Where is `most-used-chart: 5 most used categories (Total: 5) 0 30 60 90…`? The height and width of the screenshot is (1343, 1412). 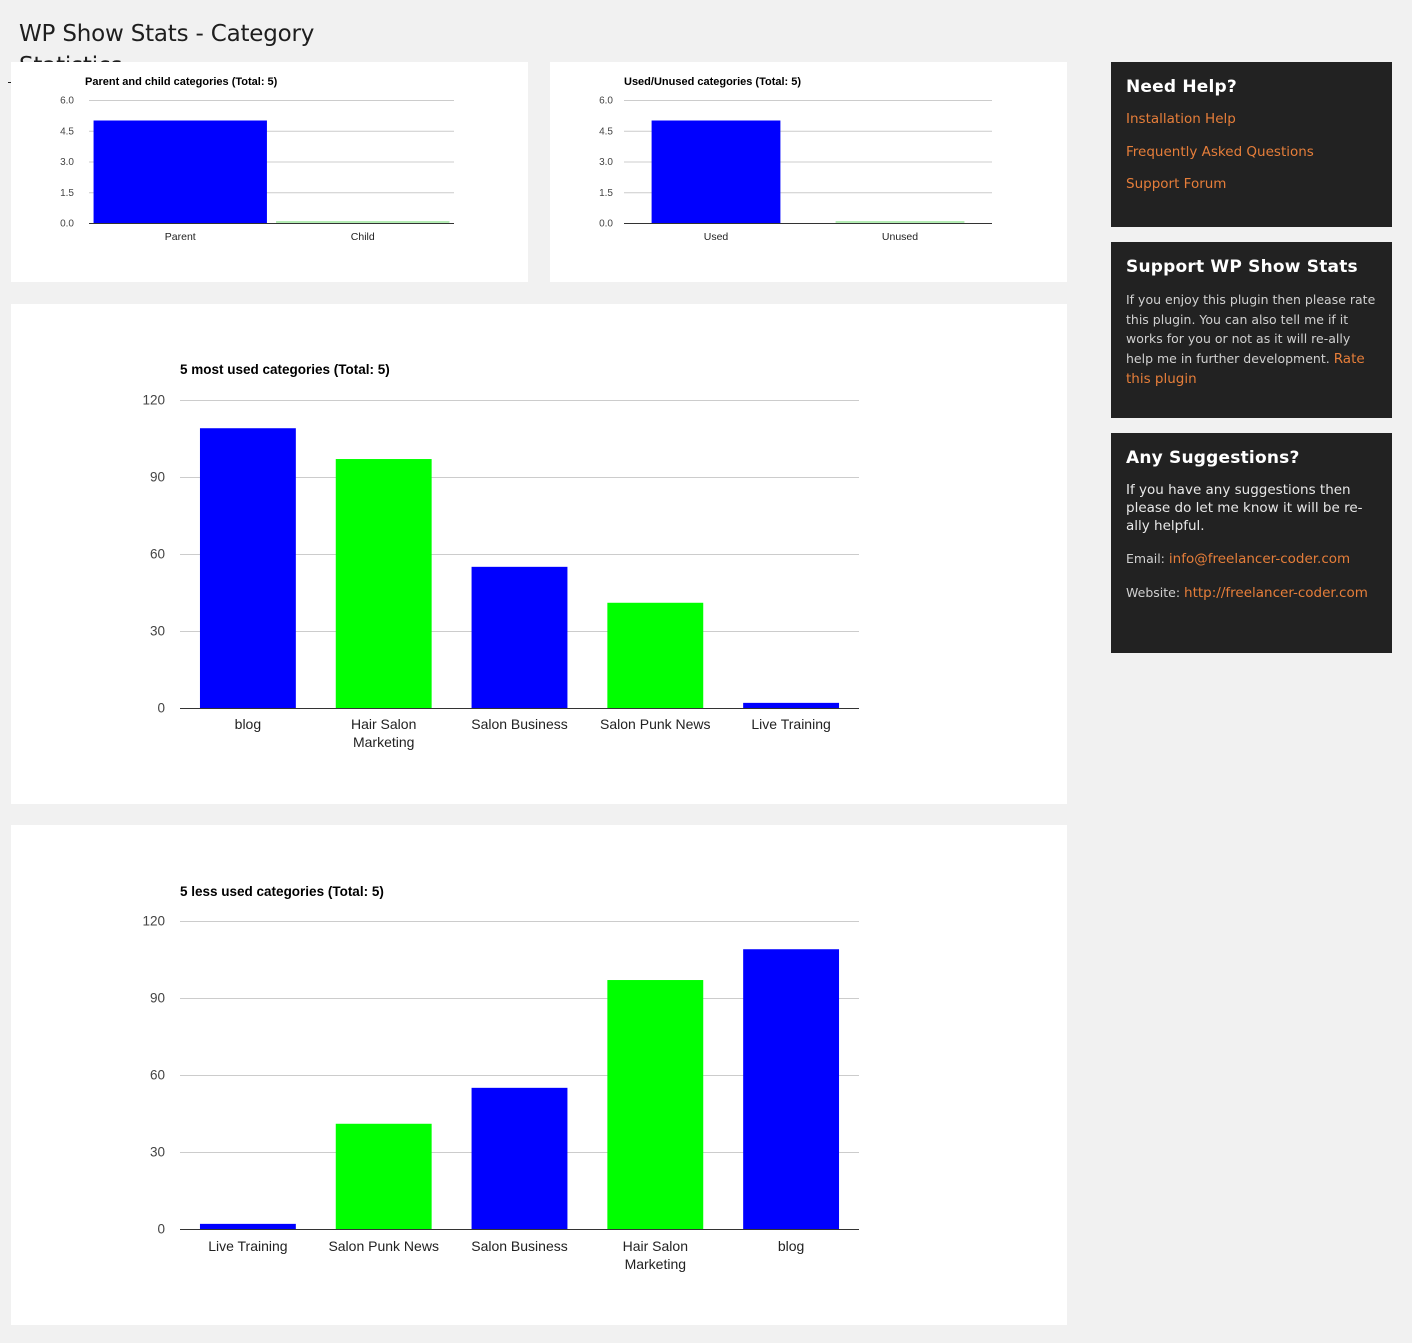 most-used-chart: 5 most used categories (Total: 5) 0 30 60 90… is located at coordinates (500, 556).